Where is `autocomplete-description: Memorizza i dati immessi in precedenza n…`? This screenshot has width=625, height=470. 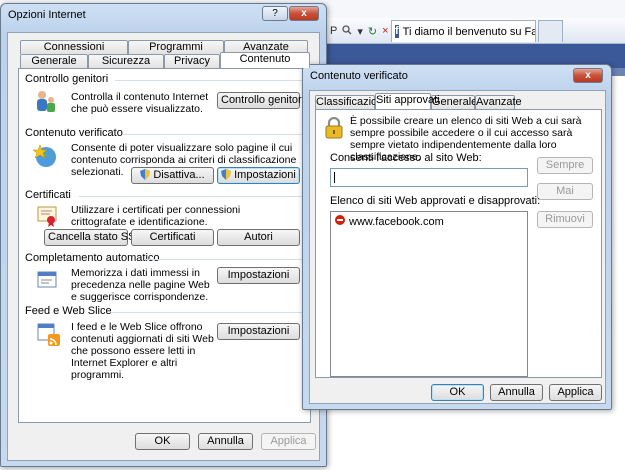 autocomplete-description: Memorizza i dati immessi in precedenza n… is located at coordinates (140, 285).